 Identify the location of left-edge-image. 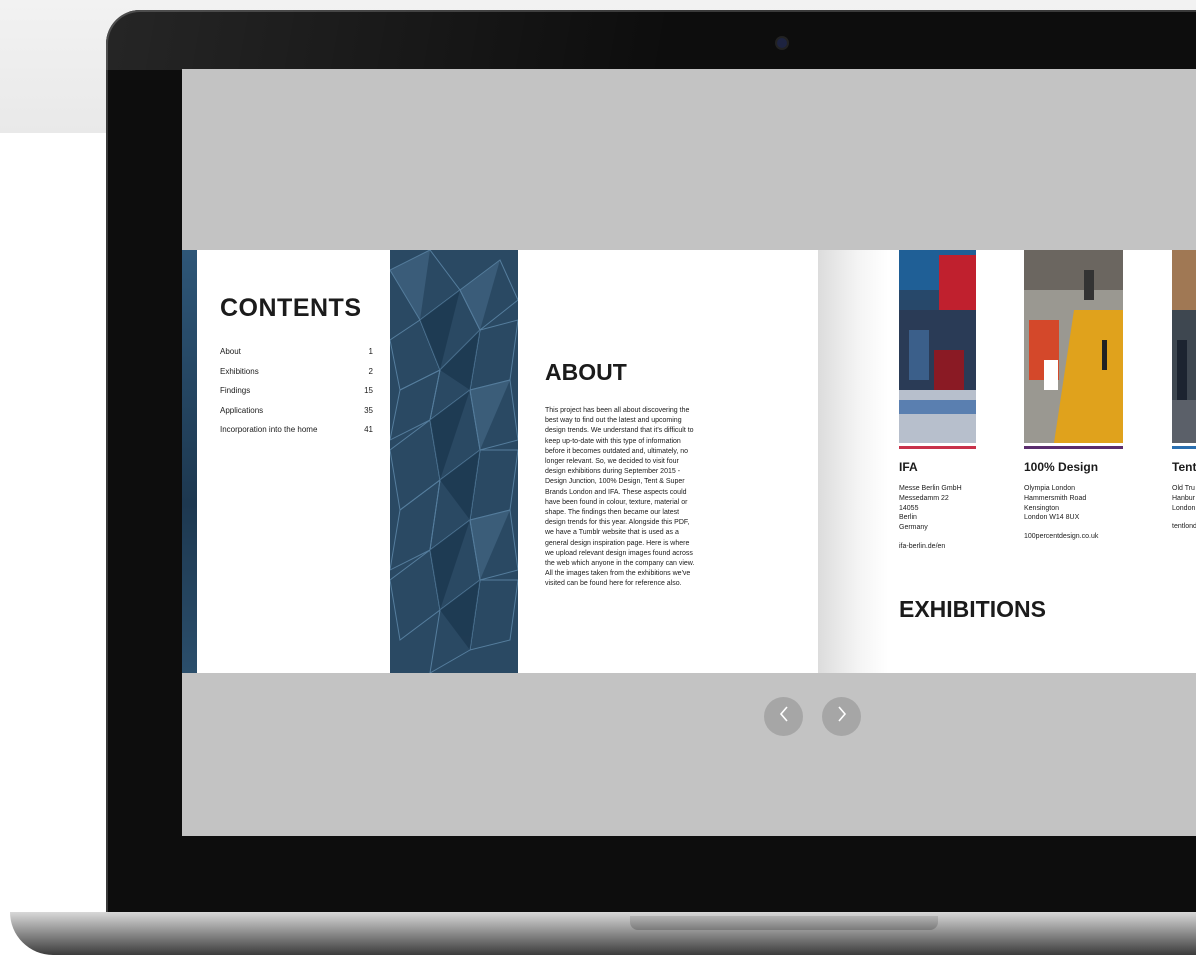
(189, 461).